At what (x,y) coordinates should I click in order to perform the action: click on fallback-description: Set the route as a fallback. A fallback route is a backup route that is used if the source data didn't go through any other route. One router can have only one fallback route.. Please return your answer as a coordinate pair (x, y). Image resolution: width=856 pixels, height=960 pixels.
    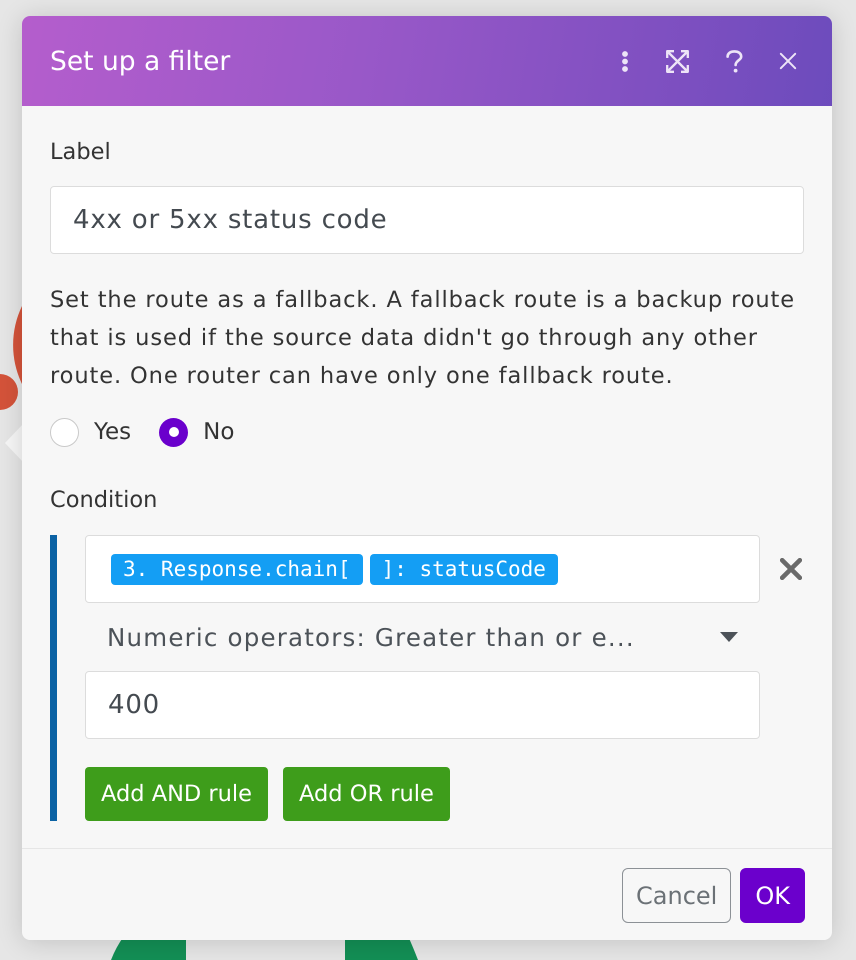
    Looking at the image, I should click on (423, 338).